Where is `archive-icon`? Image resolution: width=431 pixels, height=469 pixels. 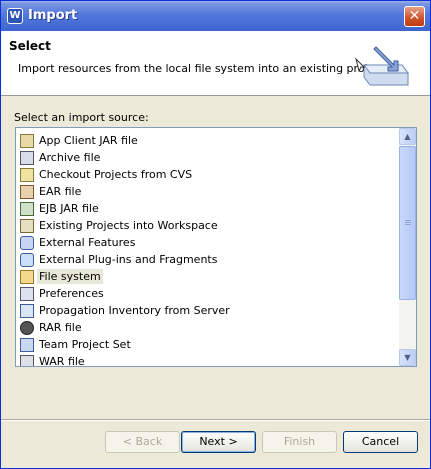
archive-icon is located at coordinates (27, 157).